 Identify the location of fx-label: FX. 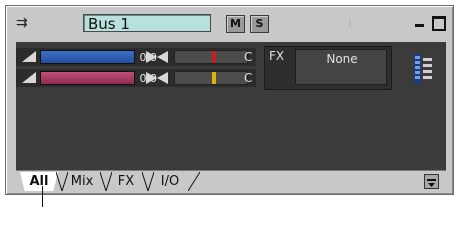
(277, 56).